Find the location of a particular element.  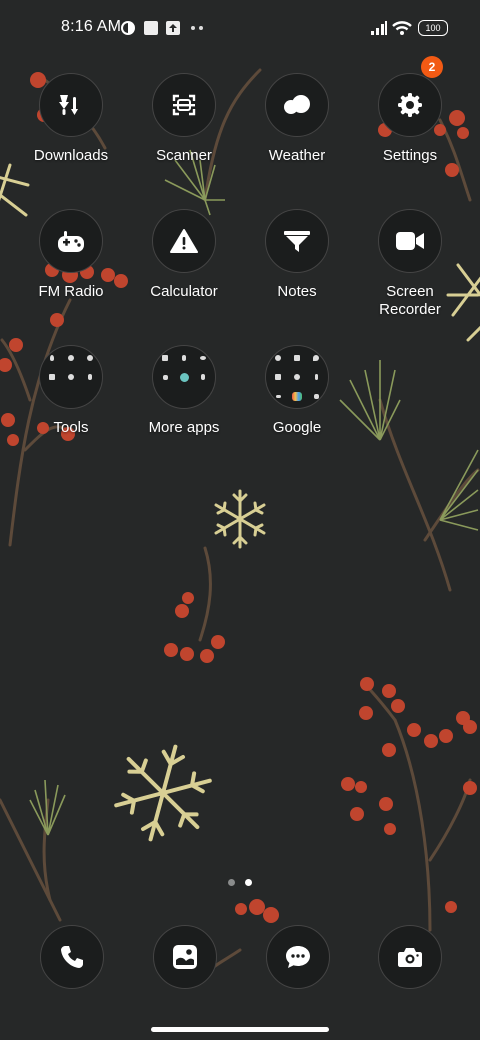

app-weather: Weather is located at coordinates (297, 119).